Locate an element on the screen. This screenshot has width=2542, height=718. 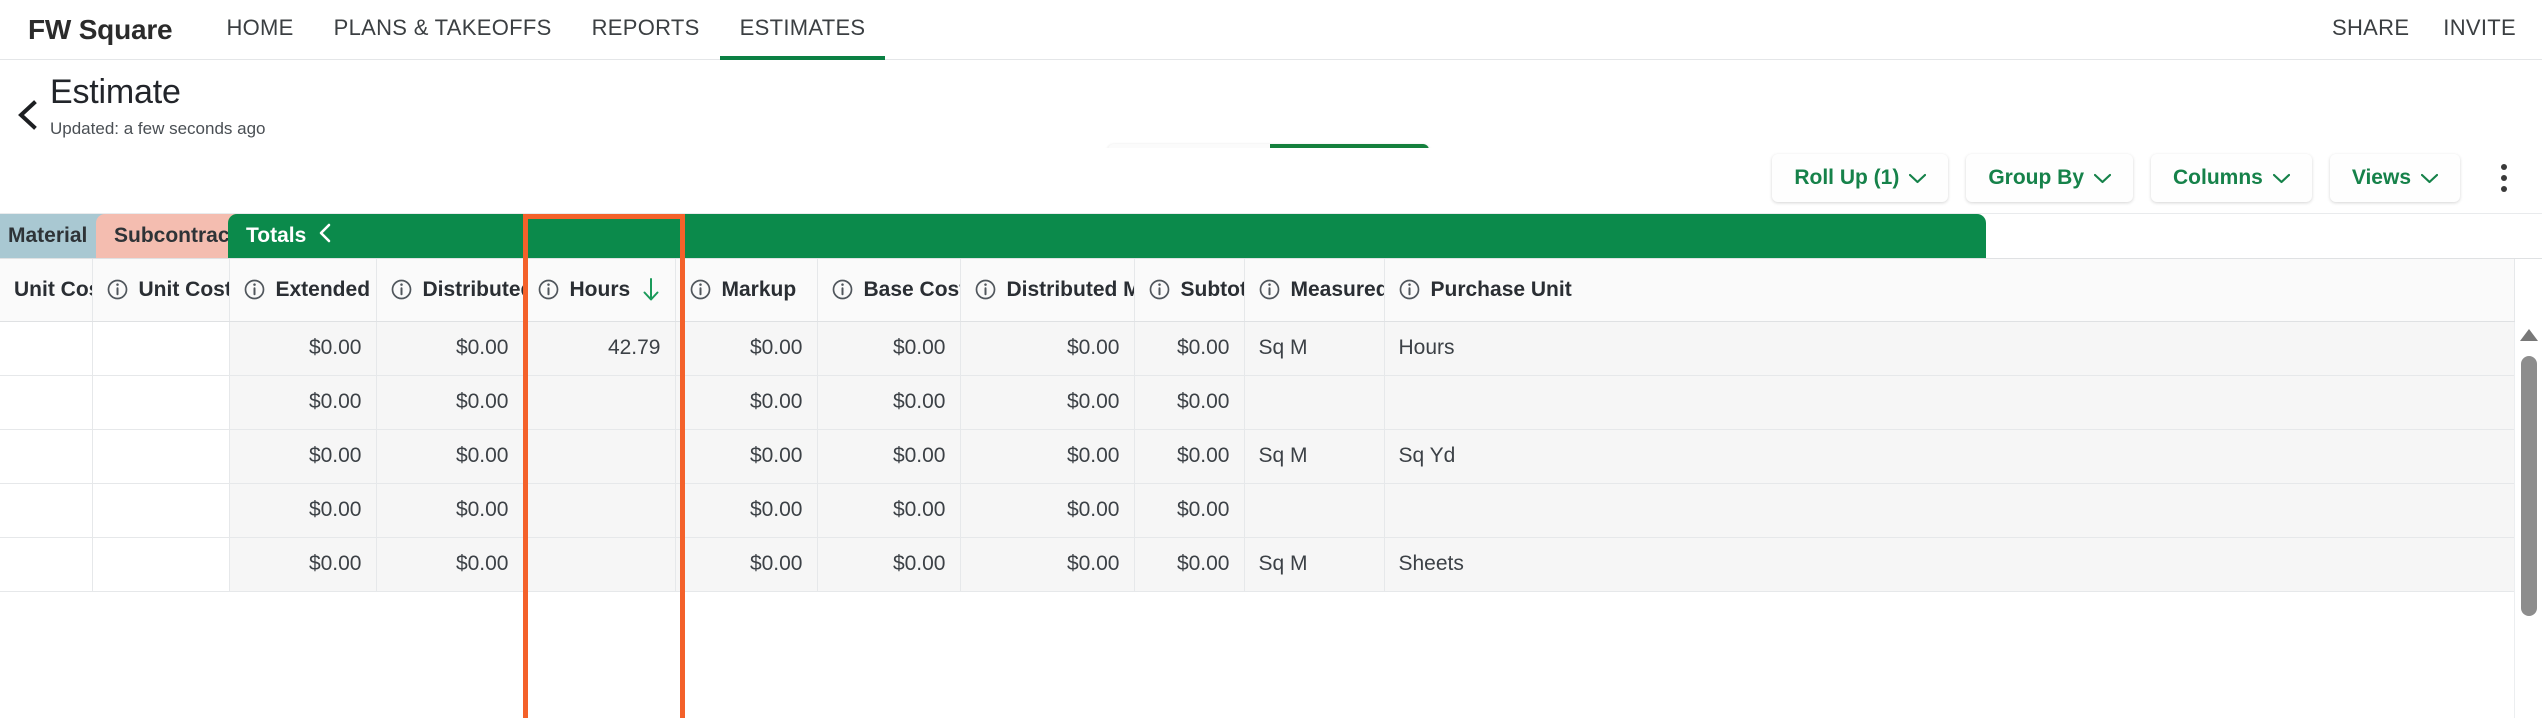
arrow-down-icon is located at coordinates (651, 290).